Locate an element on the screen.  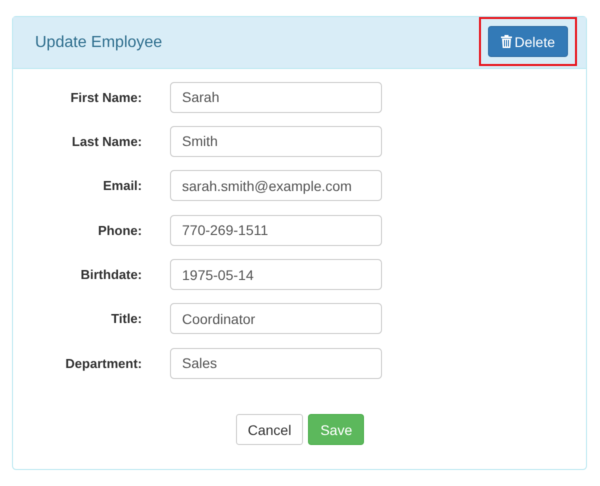
field-label: First Name: is located at coordinates (105, 97).